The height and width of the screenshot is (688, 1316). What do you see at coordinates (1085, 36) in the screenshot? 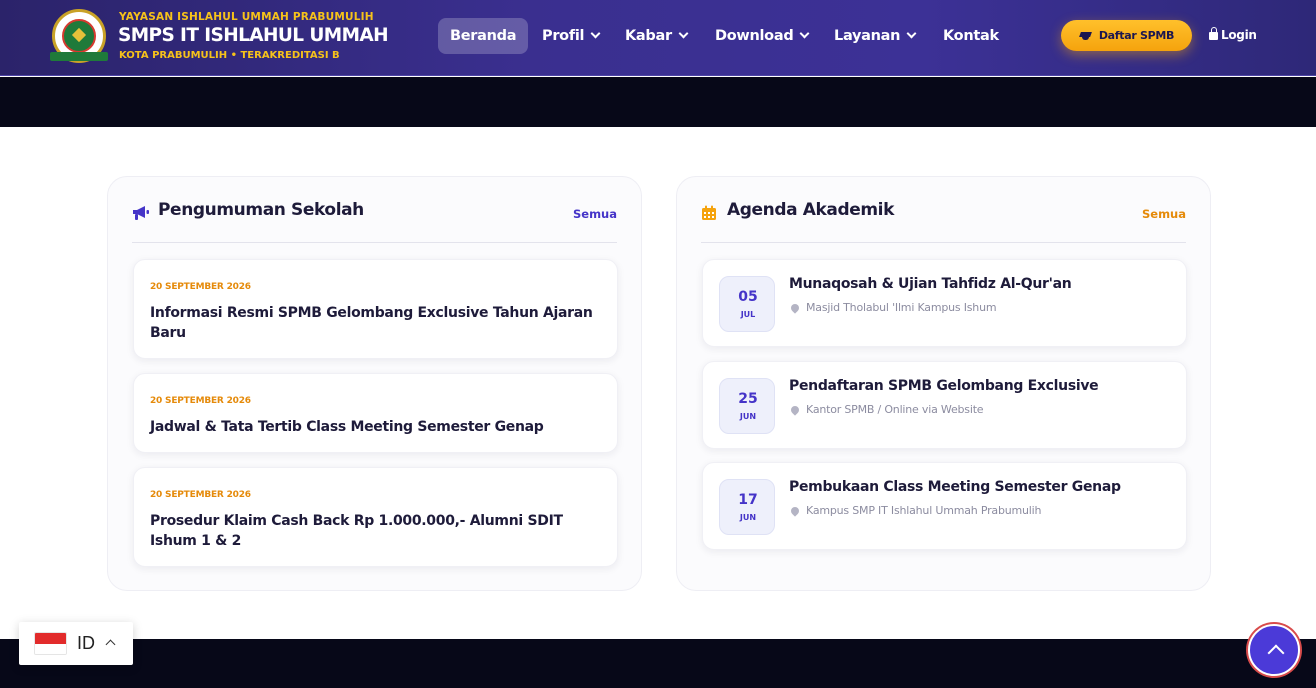
I see `graduation-cap-icon` at bounding box center [1085, 36].